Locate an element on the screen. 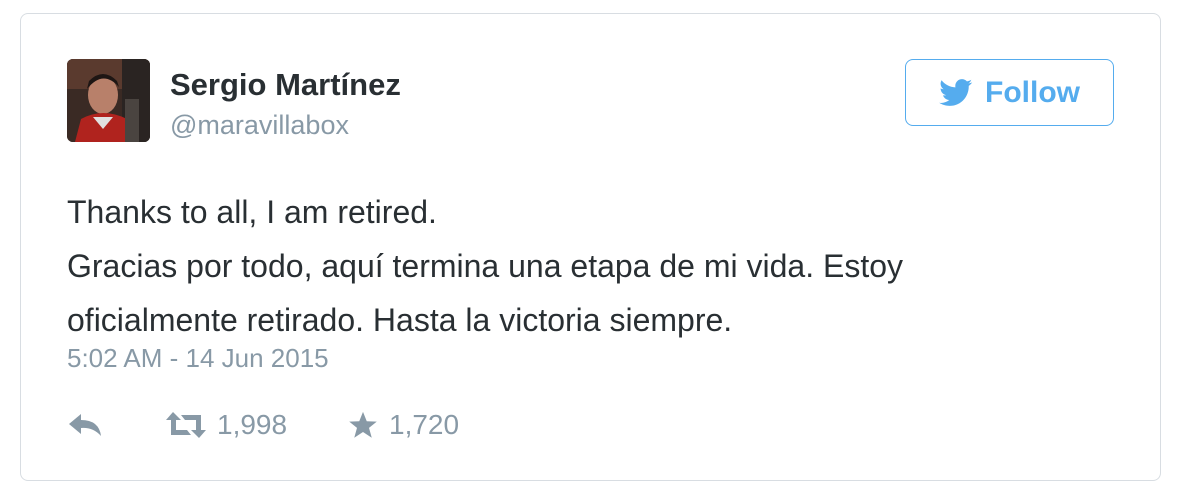  retweet-button: 1,998 is located at coordinates (226, 425).